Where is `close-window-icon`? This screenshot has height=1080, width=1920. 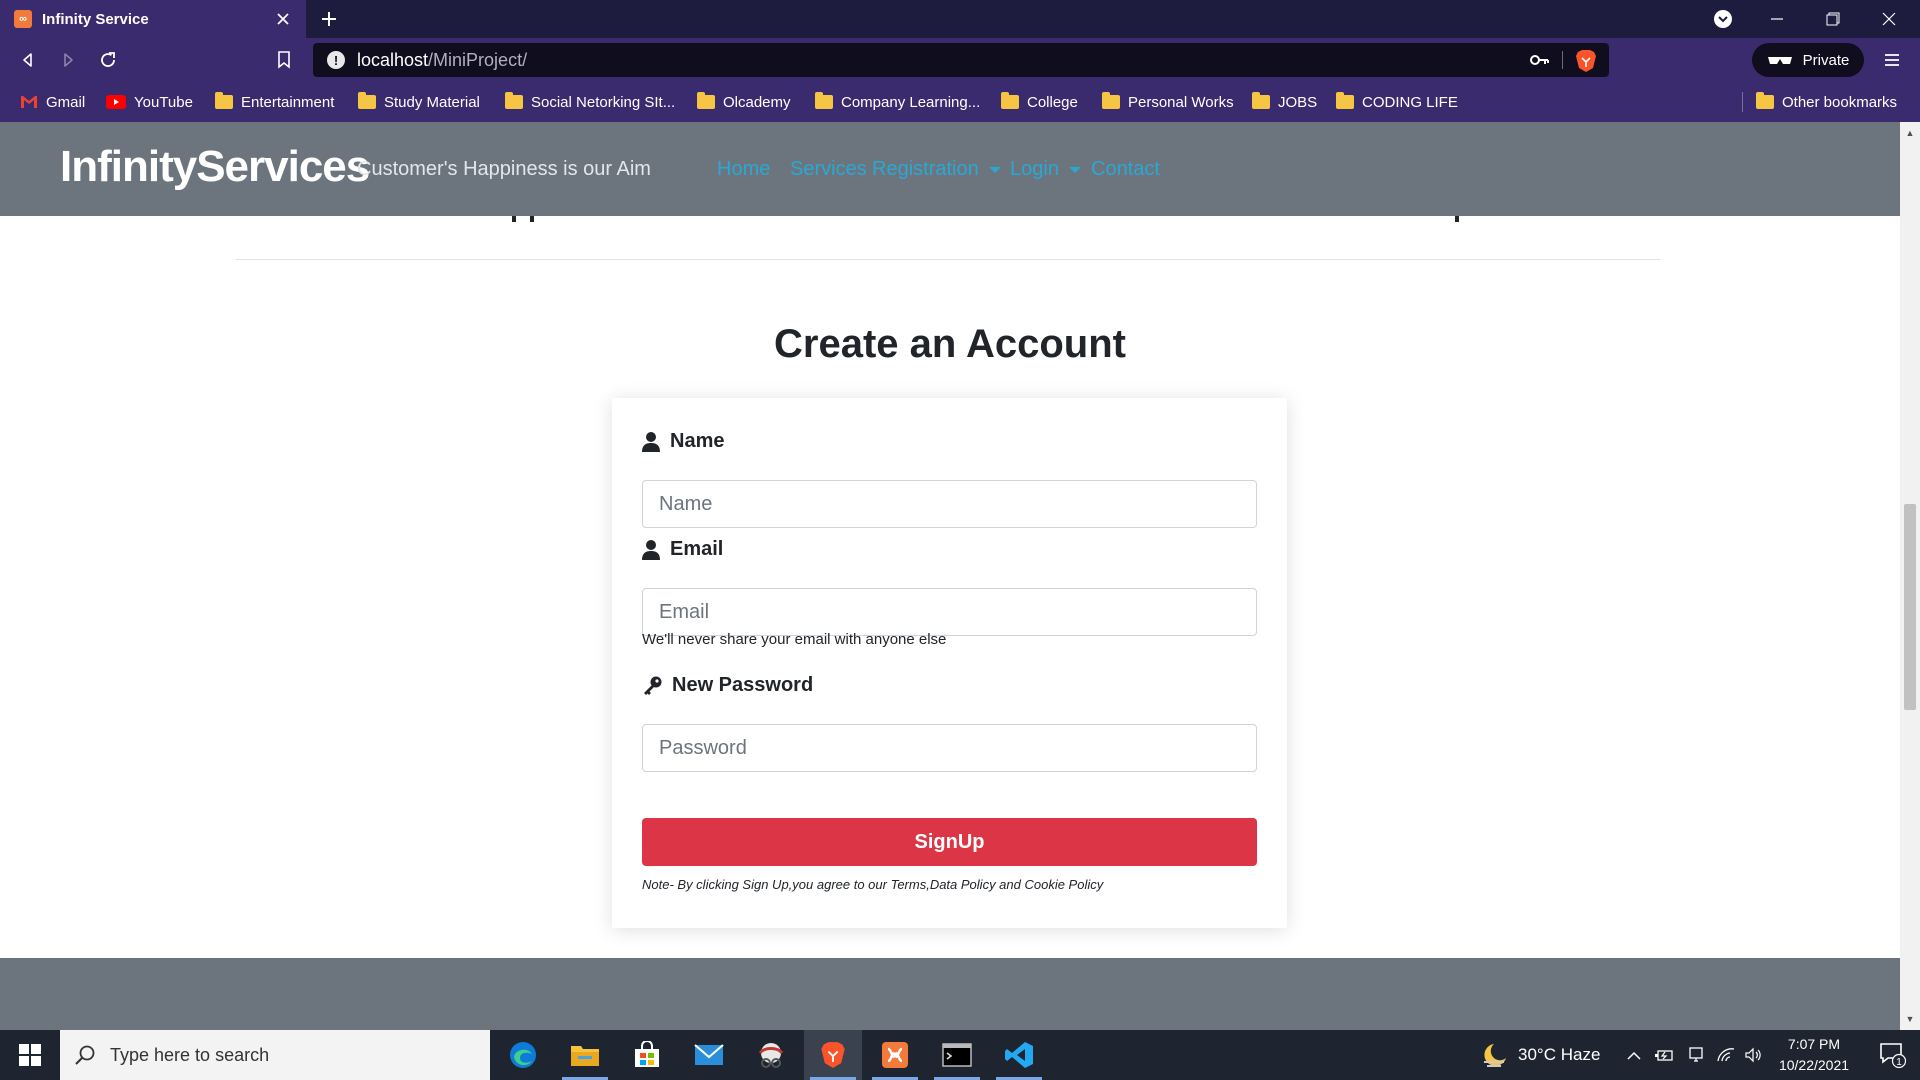 close-window-icon is located at coordinates (1889, 19).